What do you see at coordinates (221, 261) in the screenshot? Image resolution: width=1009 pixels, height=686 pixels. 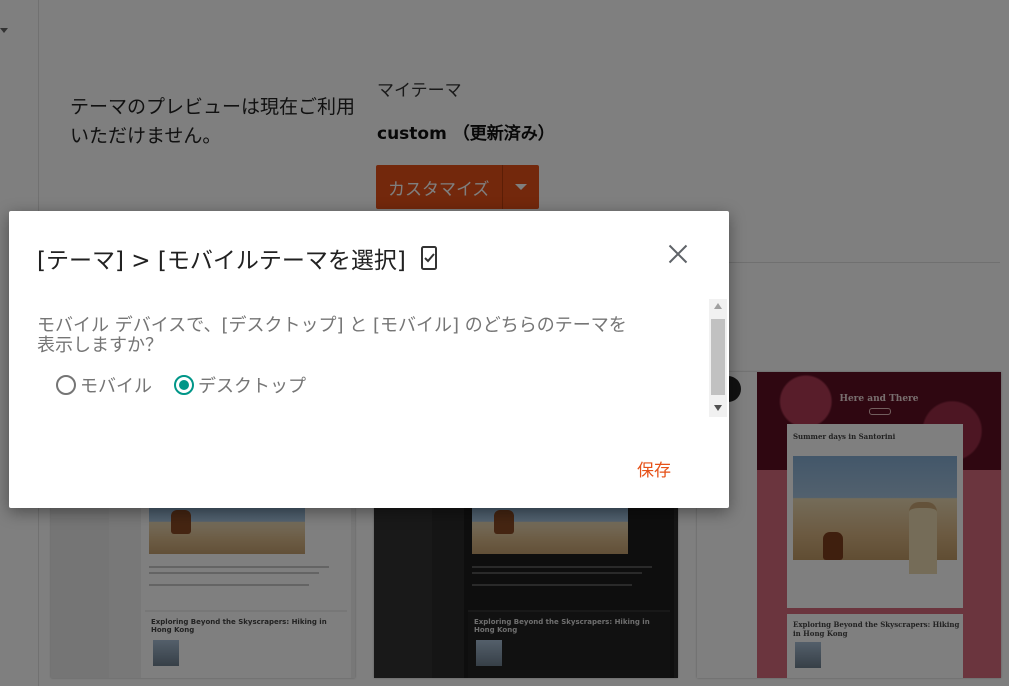 I see `dialog-title-text: [テーマ] > [モバイルテーマを選択]` at bounding box center [221, 261].